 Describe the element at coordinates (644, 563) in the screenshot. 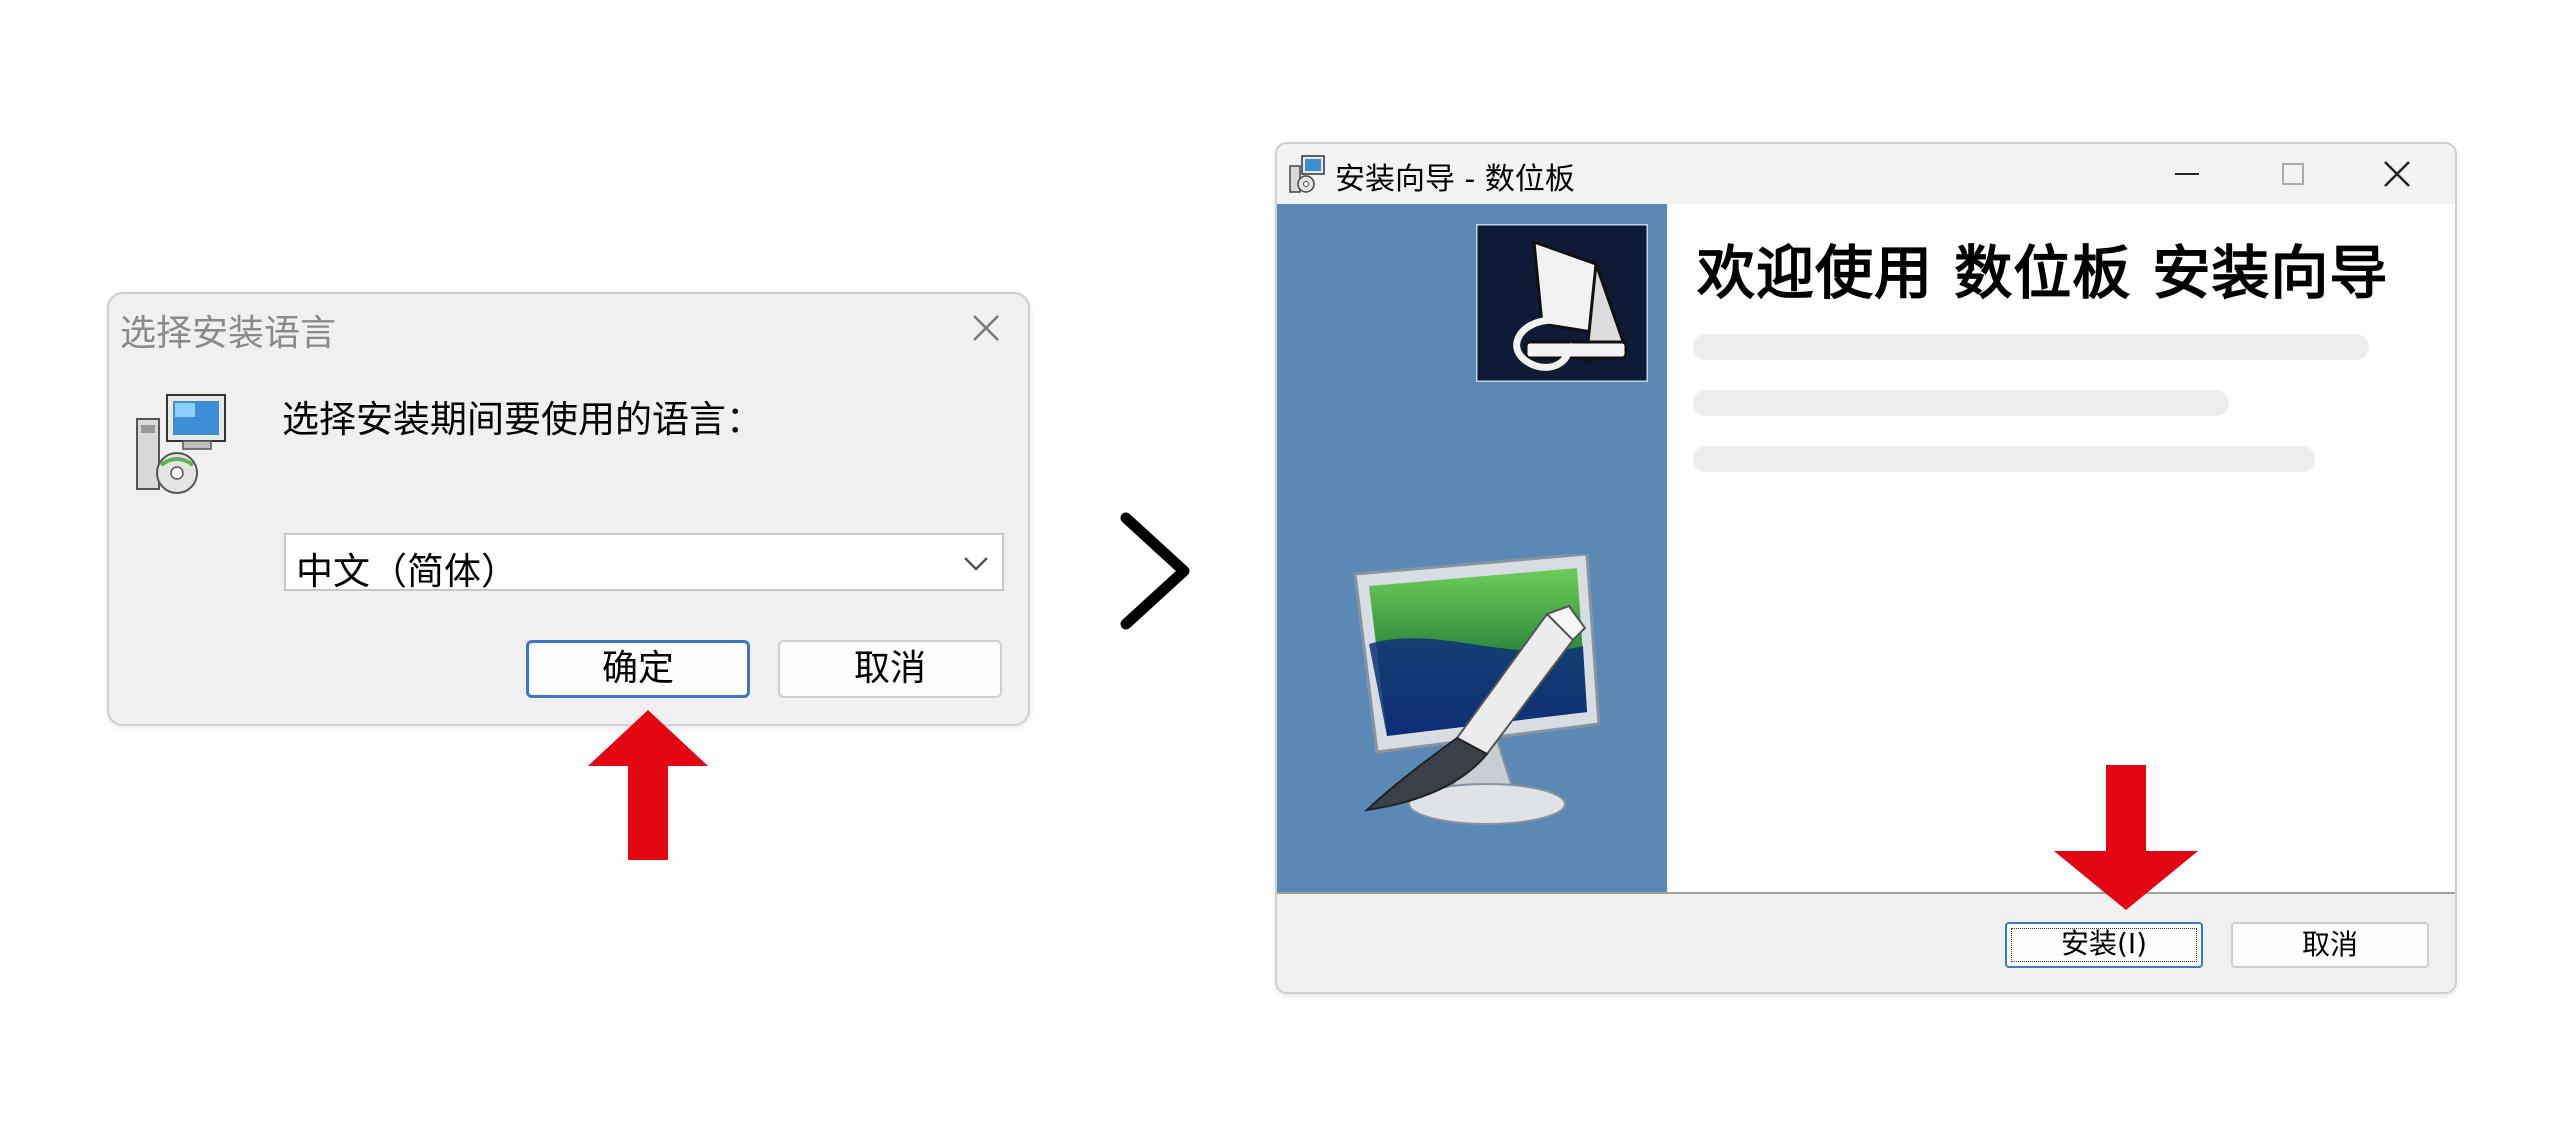

I see `language-select: 中文（简体）` at that location.